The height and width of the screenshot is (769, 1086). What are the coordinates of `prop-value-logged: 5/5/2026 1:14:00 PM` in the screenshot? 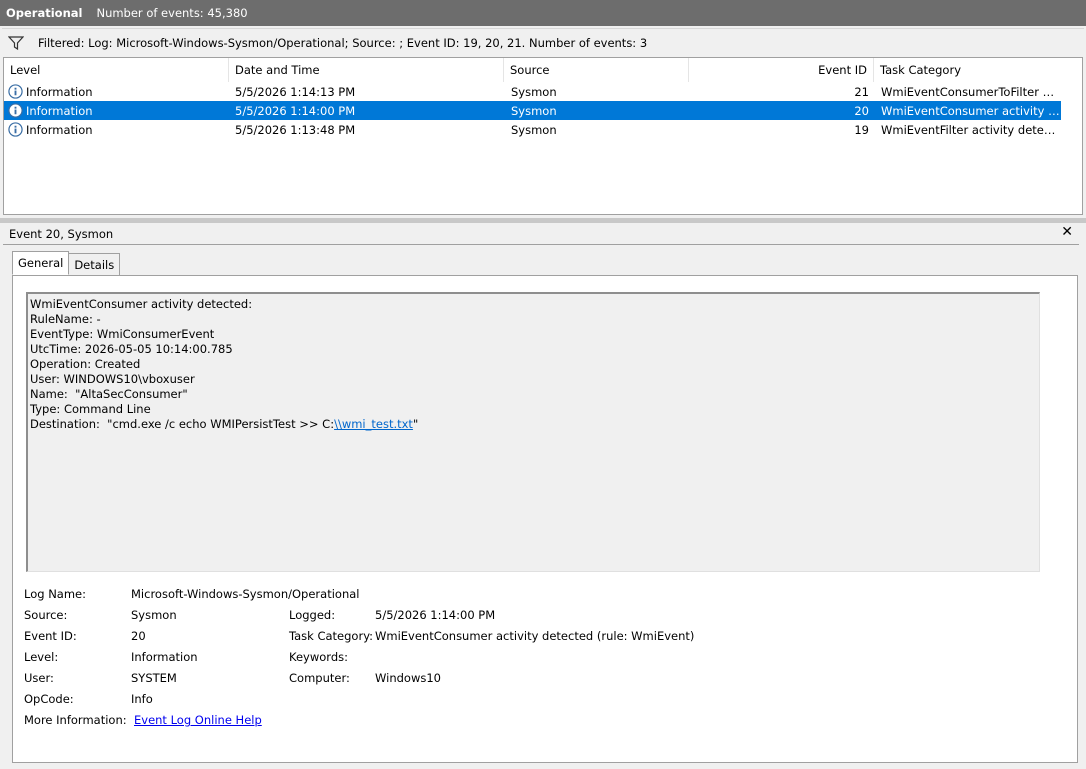 It's located at (435, 615).